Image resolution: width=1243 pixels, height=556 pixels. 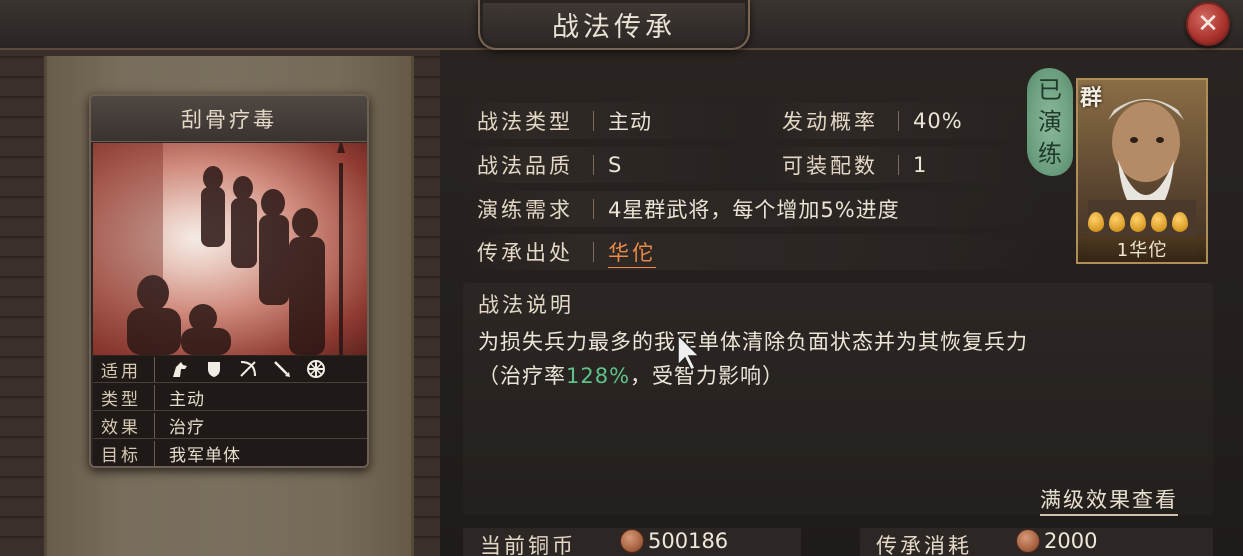 I want to click on spear-icon, so click(x=282, y=369).